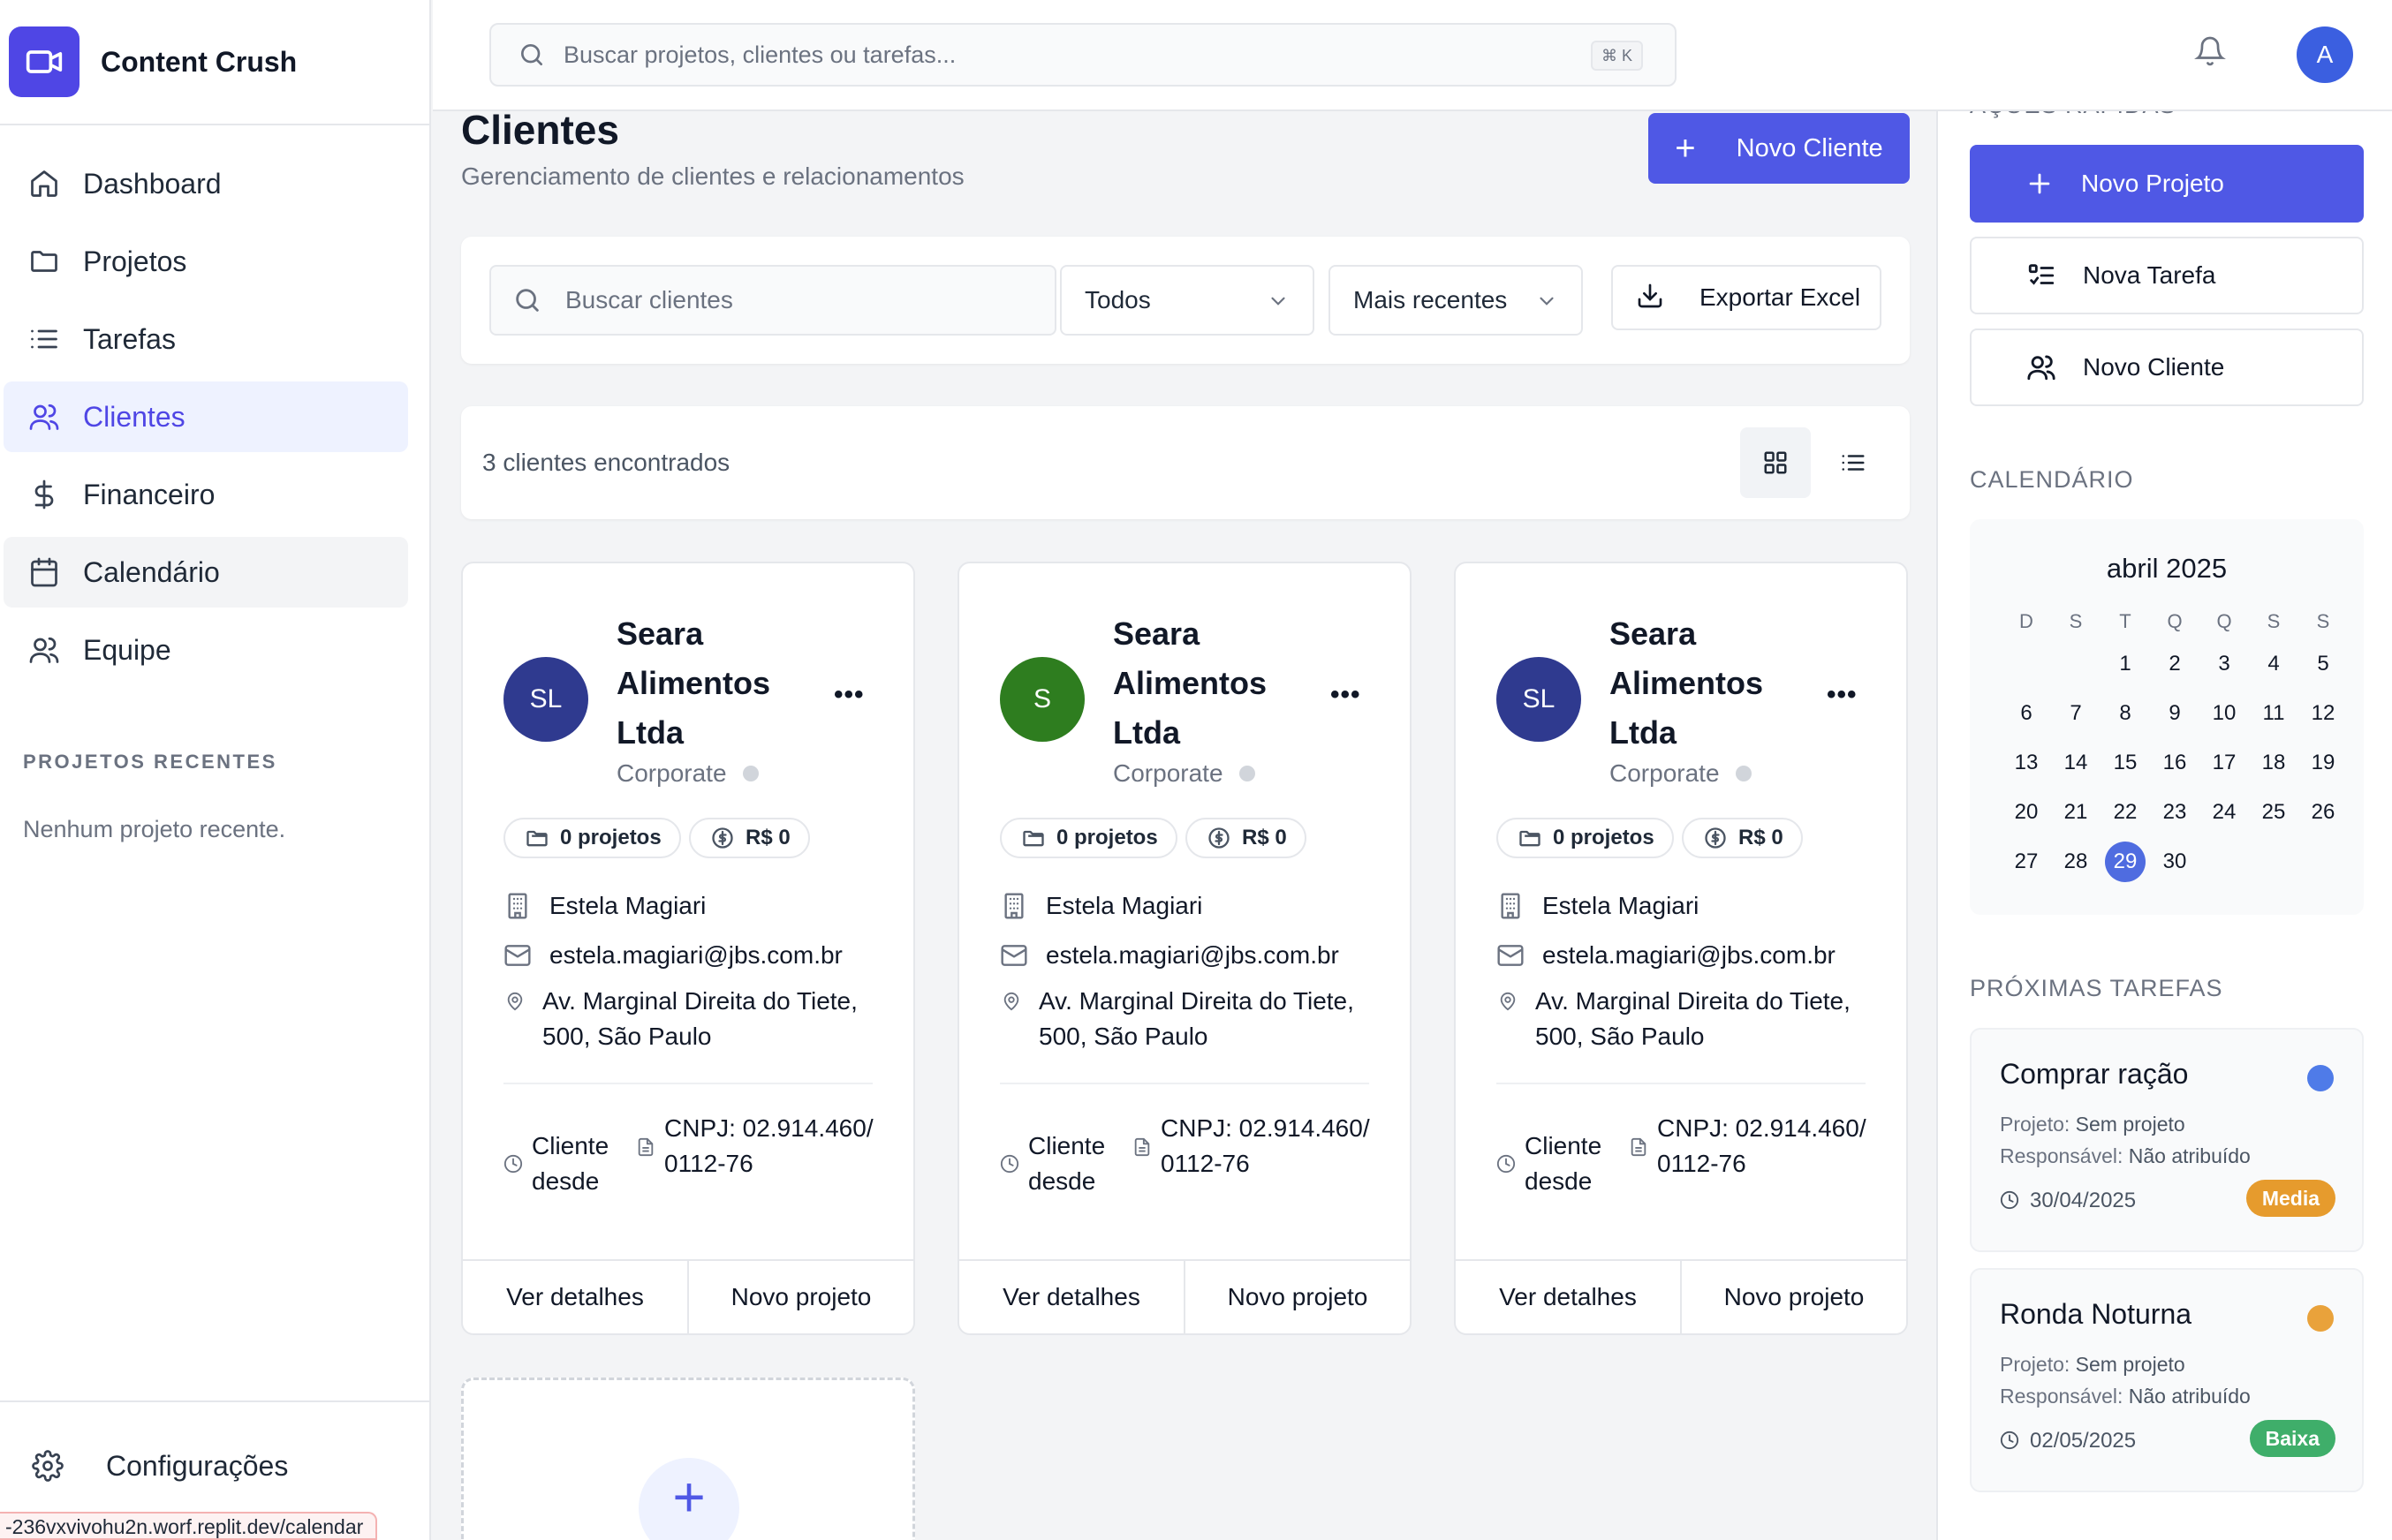 The image size is (2392, 1540). Describe the element at coordinates (2273, 763) in the screenshot. I see `calendar-day: 18` at that location.